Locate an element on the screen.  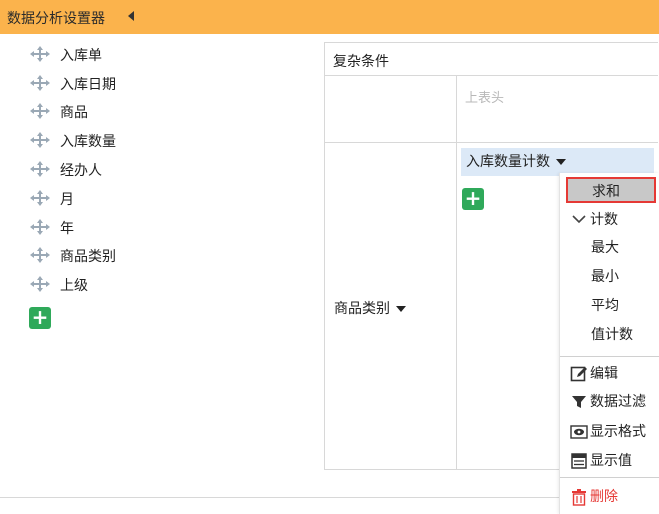
complex-condition-label: 复杂条件 is located at coordinates (361, 61).